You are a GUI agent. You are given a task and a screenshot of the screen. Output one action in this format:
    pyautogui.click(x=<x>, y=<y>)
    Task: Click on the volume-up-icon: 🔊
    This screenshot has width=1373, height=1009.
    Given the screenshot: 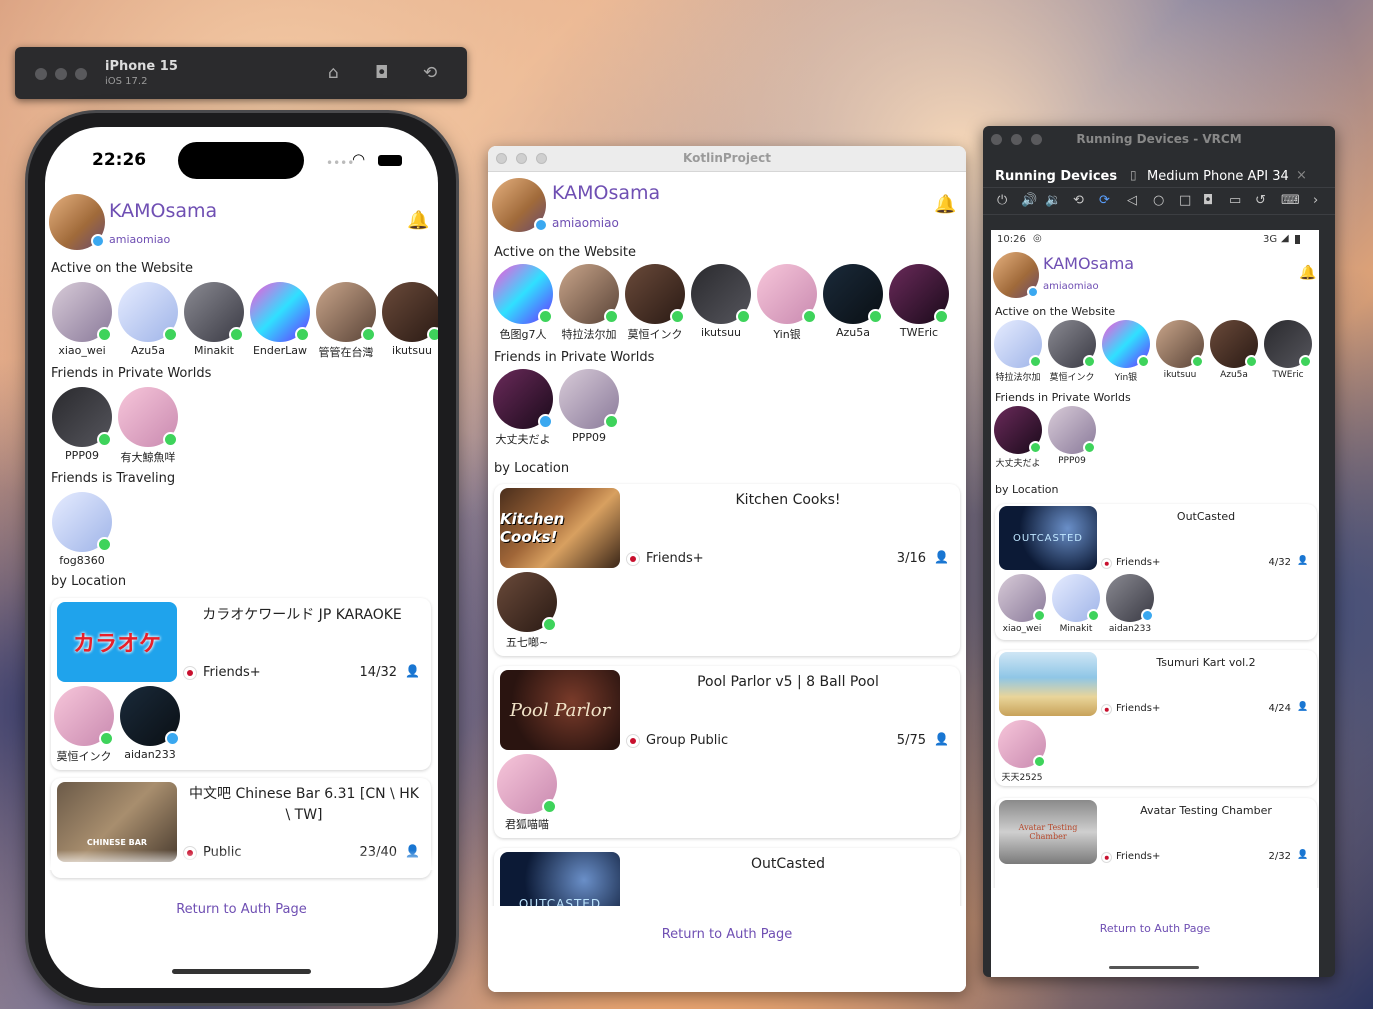 What is the action you would take?
    pyautogui.click(x=1029, y=200)
    